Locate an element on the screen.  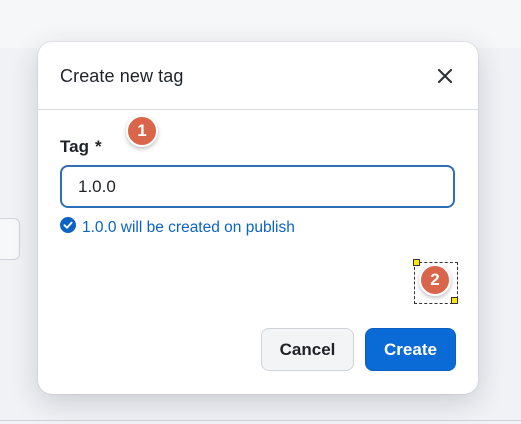
selection-handle-bottom-right is located at coordinates (454, 300).